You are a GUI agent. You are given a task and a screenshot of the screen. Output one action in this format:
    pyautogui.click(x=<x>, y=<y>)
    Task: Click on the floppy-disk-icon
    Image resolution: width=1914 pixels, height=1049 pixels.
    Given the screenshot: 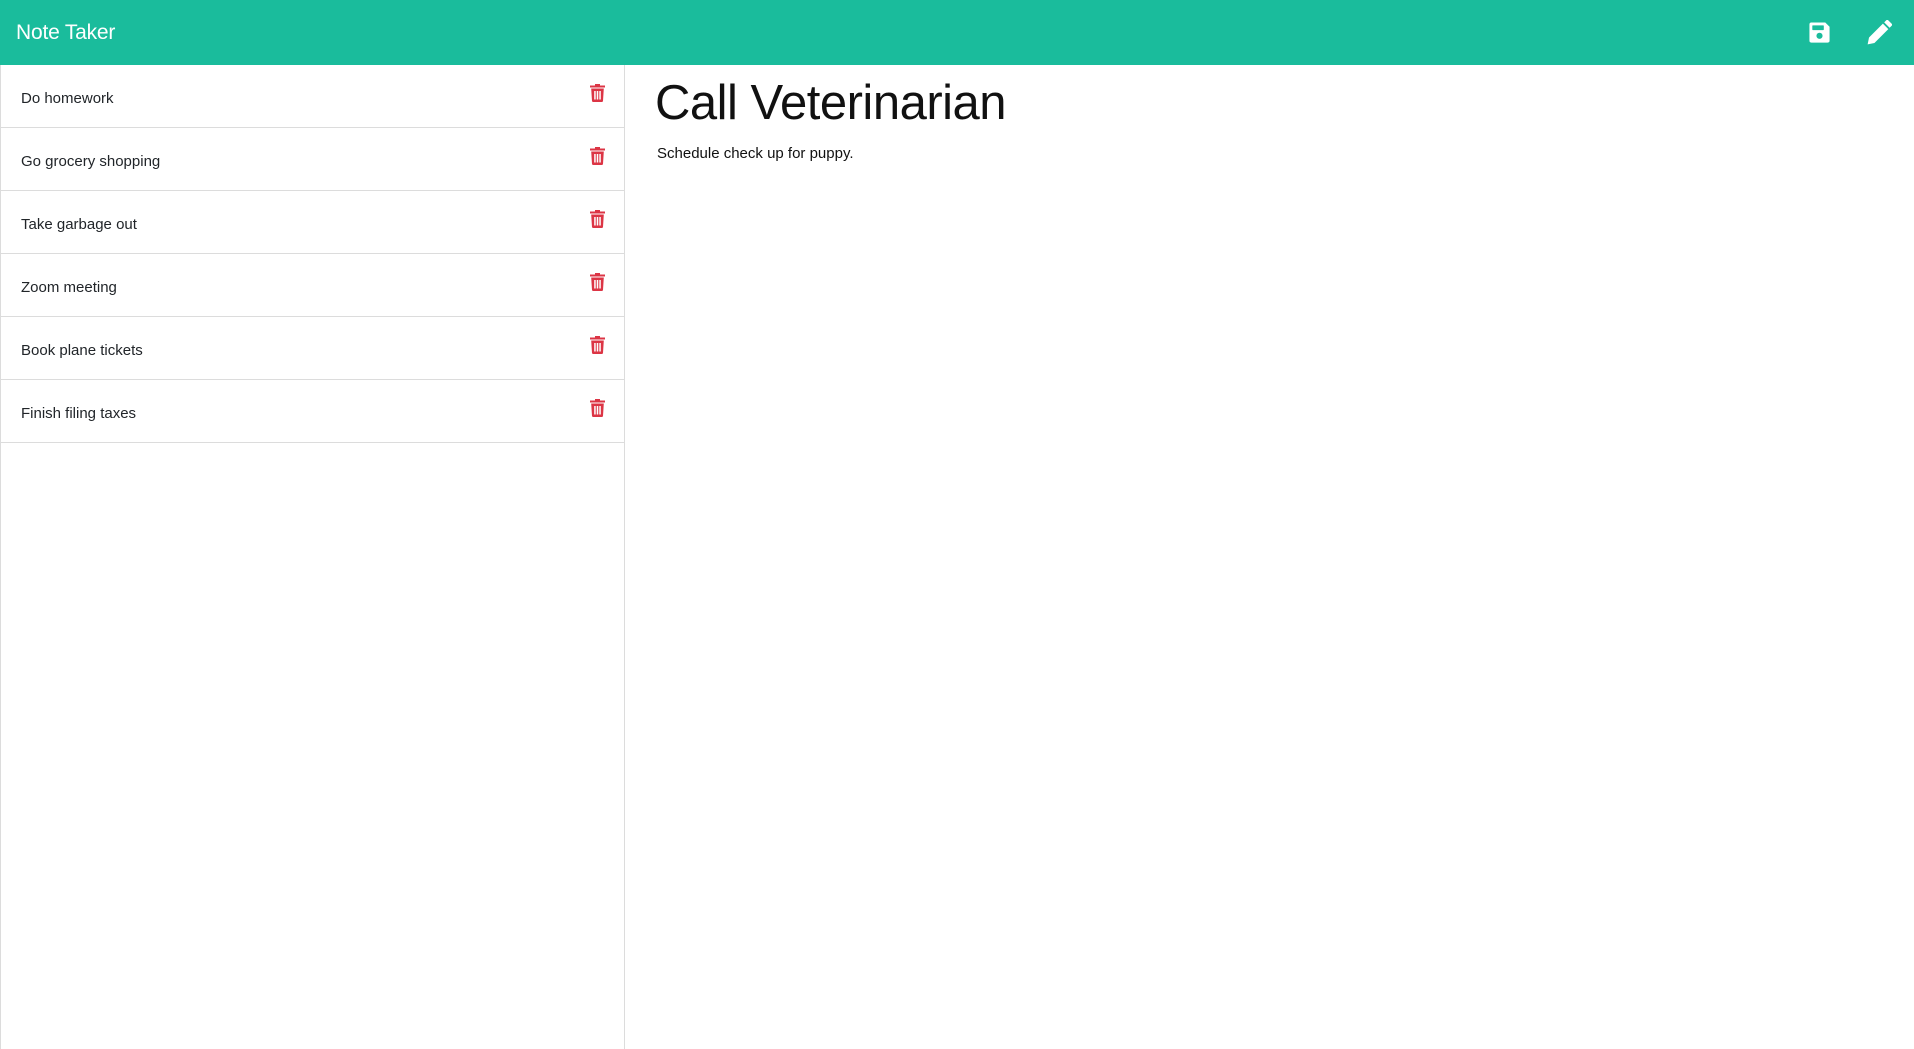 What is the action you would take?
    pyautogui.click(x=1819, y=32)
    